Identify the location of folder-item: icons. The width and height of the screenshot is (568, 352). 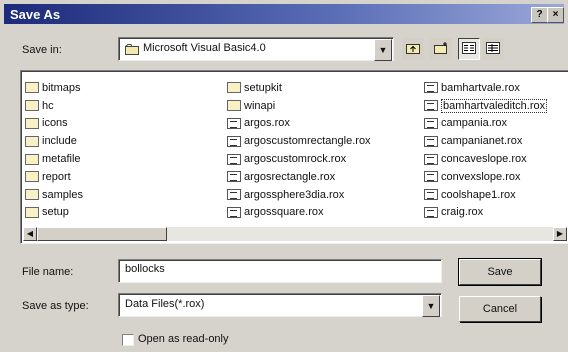
(54, 124).